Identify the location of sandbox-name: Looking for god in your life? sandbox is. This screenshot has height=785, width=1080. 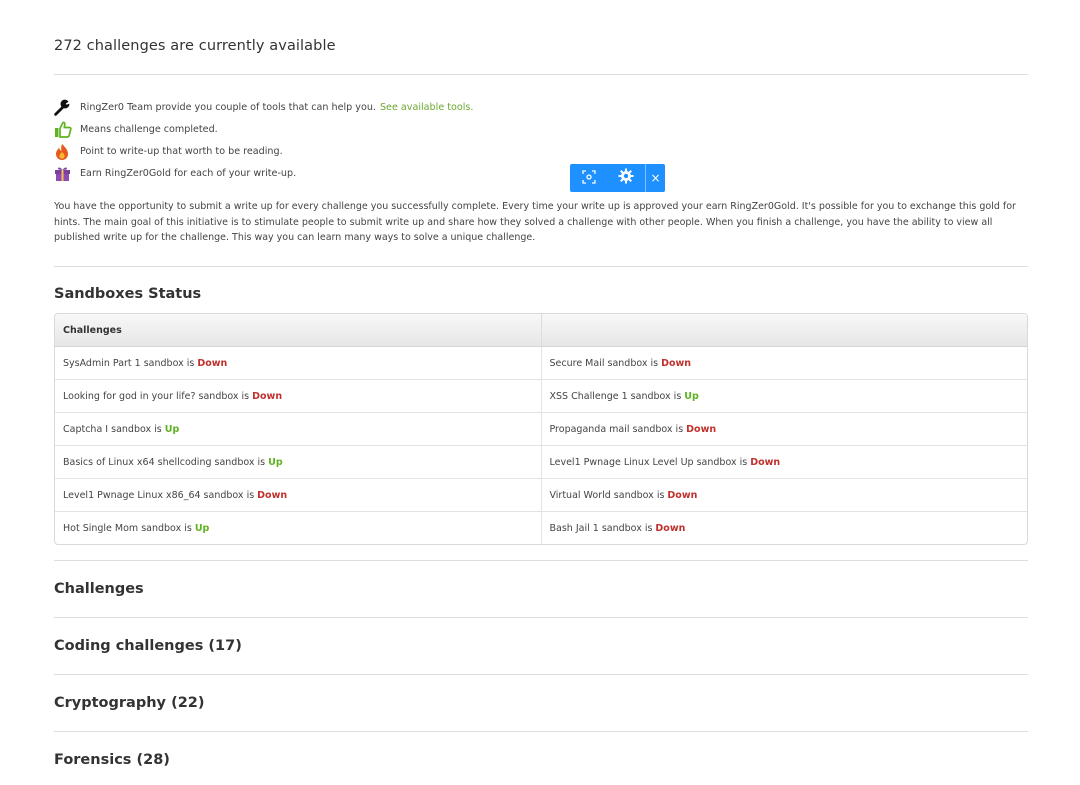
(156, 396).